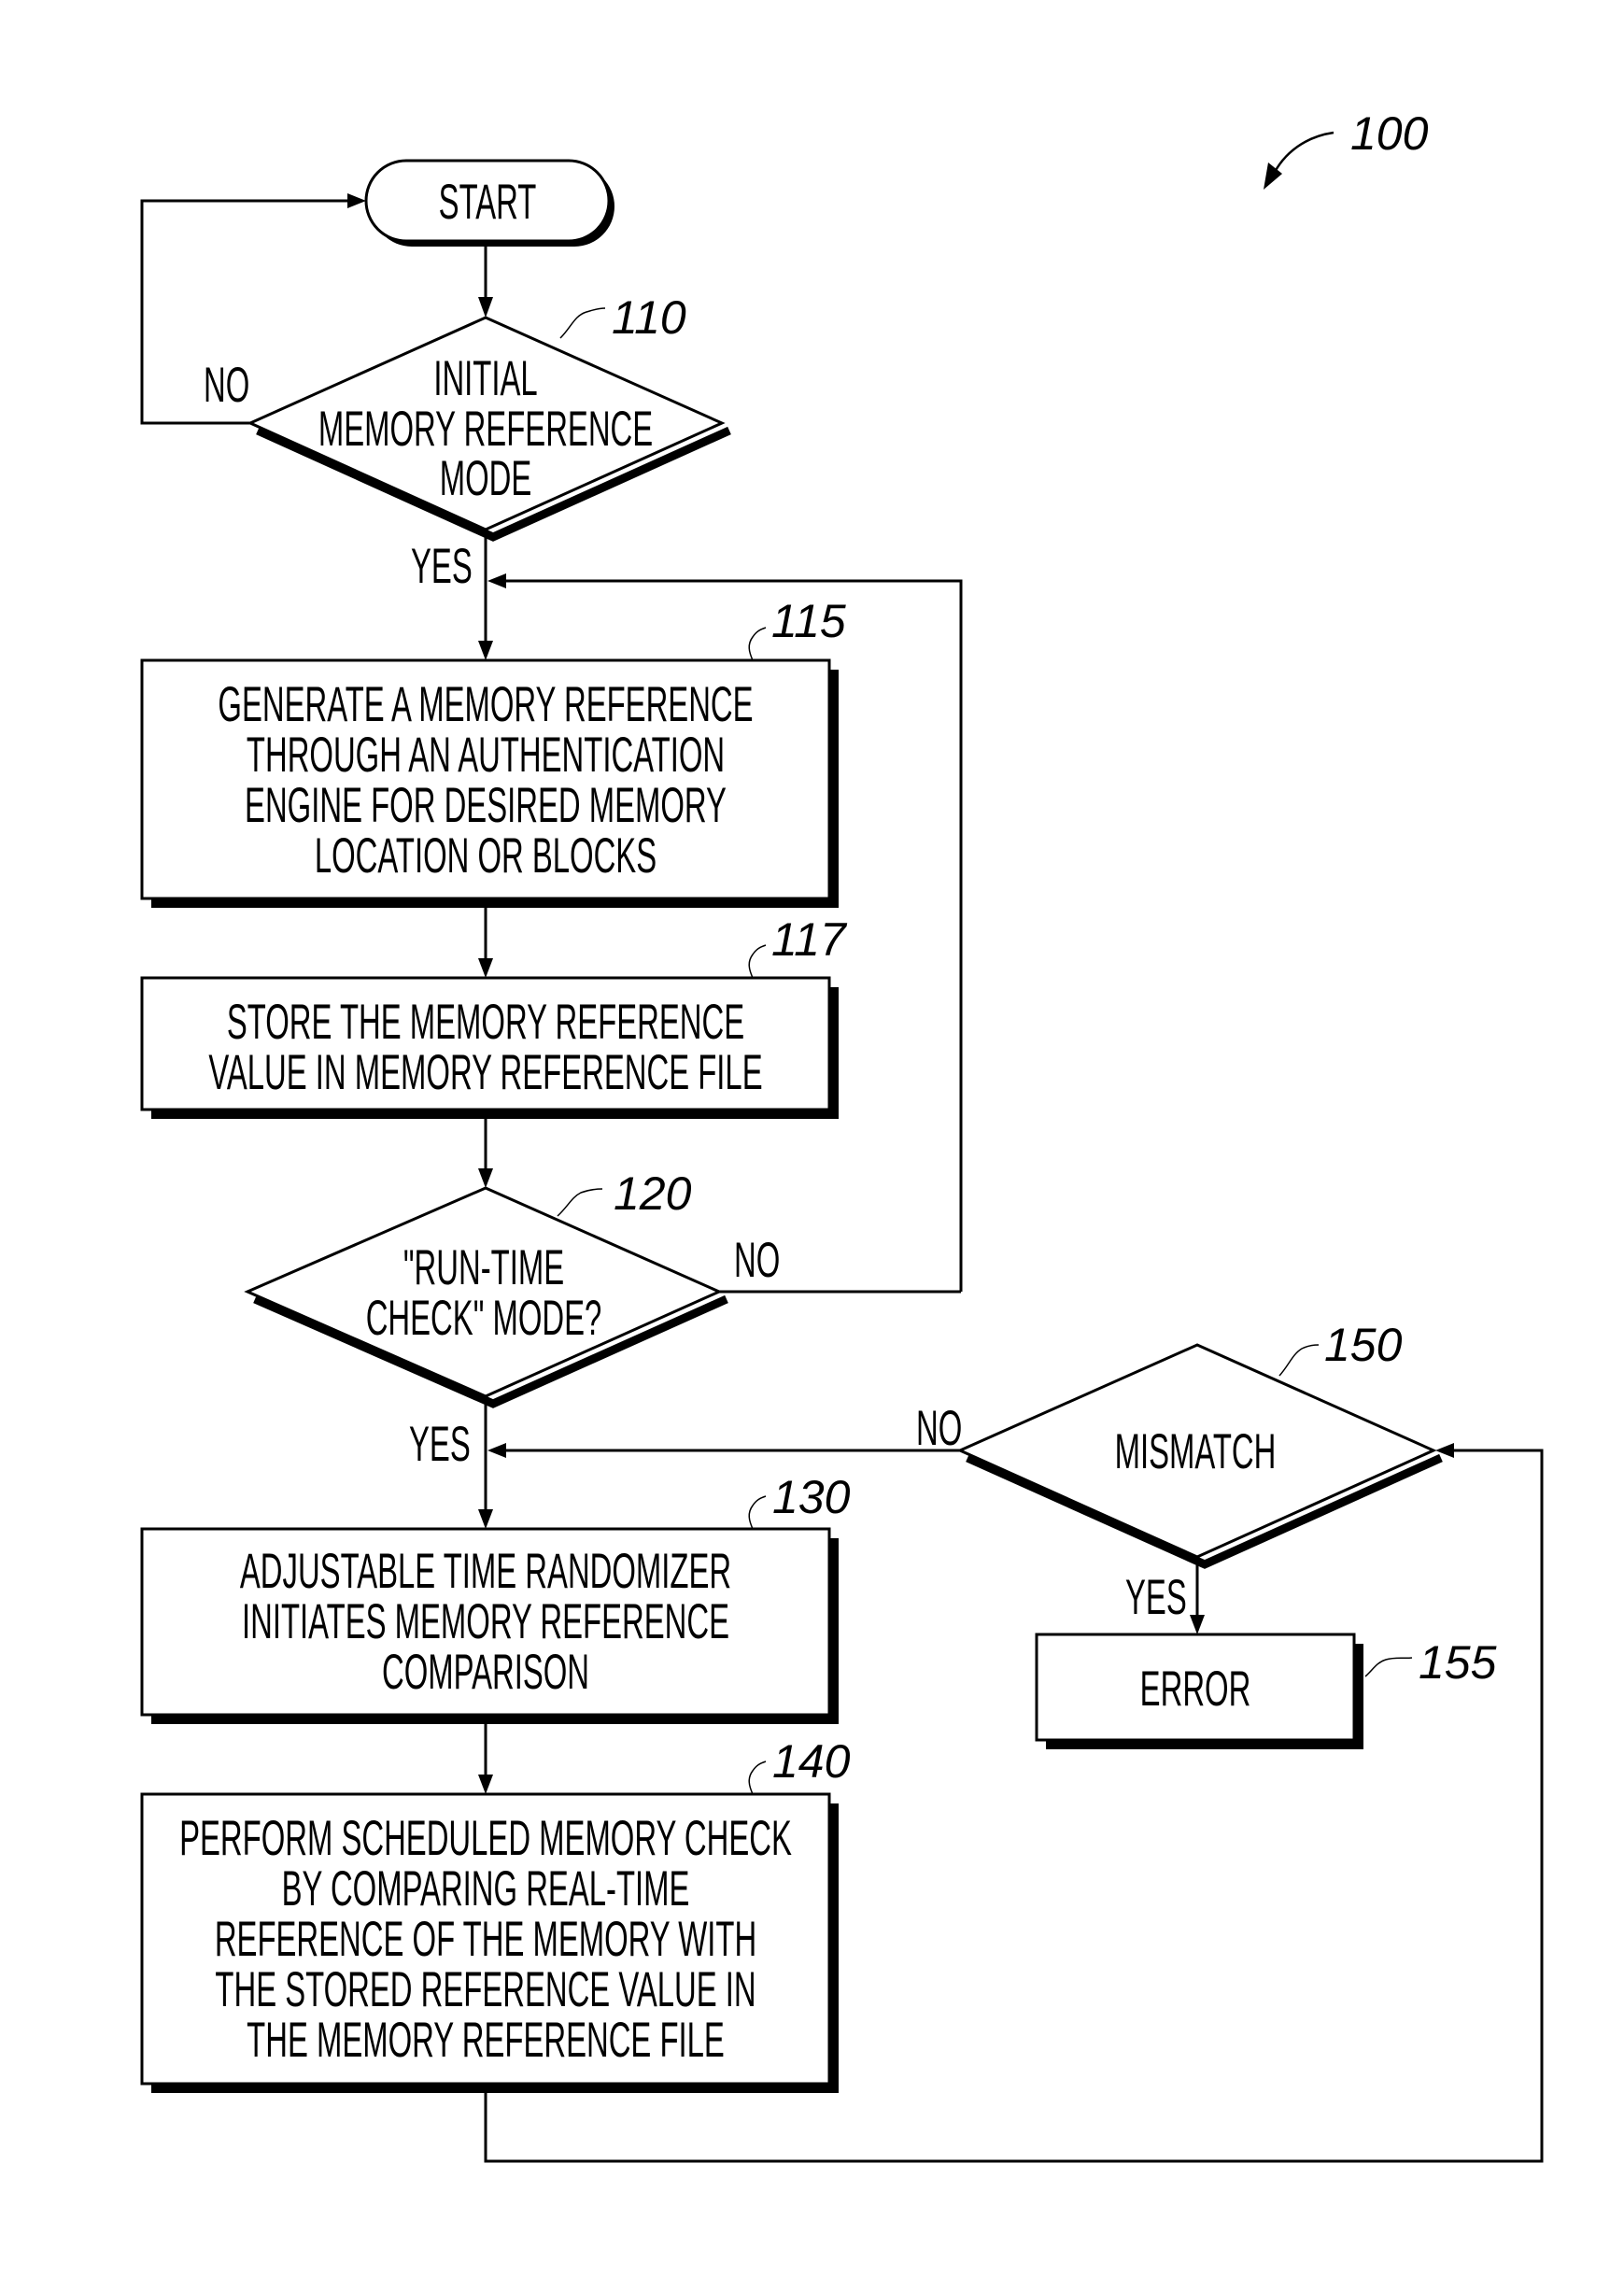 This screenshot has width=1624, height=2291. What do you see at coordinates (484, 1318) in the screenshot?
I see `decision-120-line-2: CHECK" MODE?` at bounding box center [484, 1318].